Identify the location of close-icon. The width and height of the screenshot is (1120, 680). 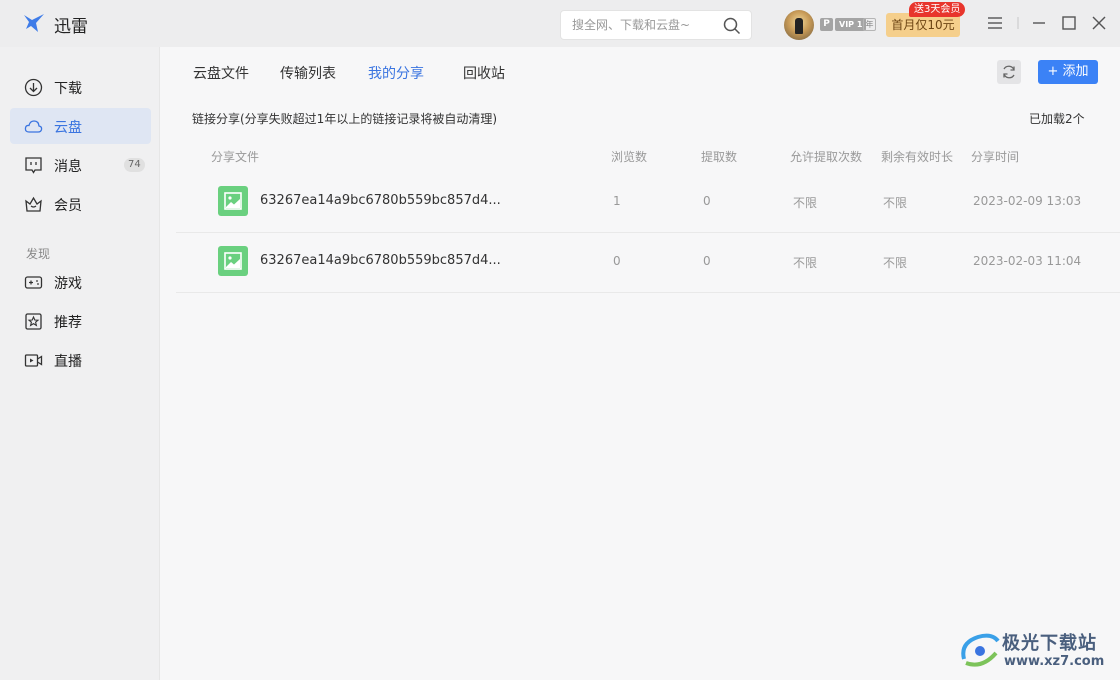
(1099, 23).